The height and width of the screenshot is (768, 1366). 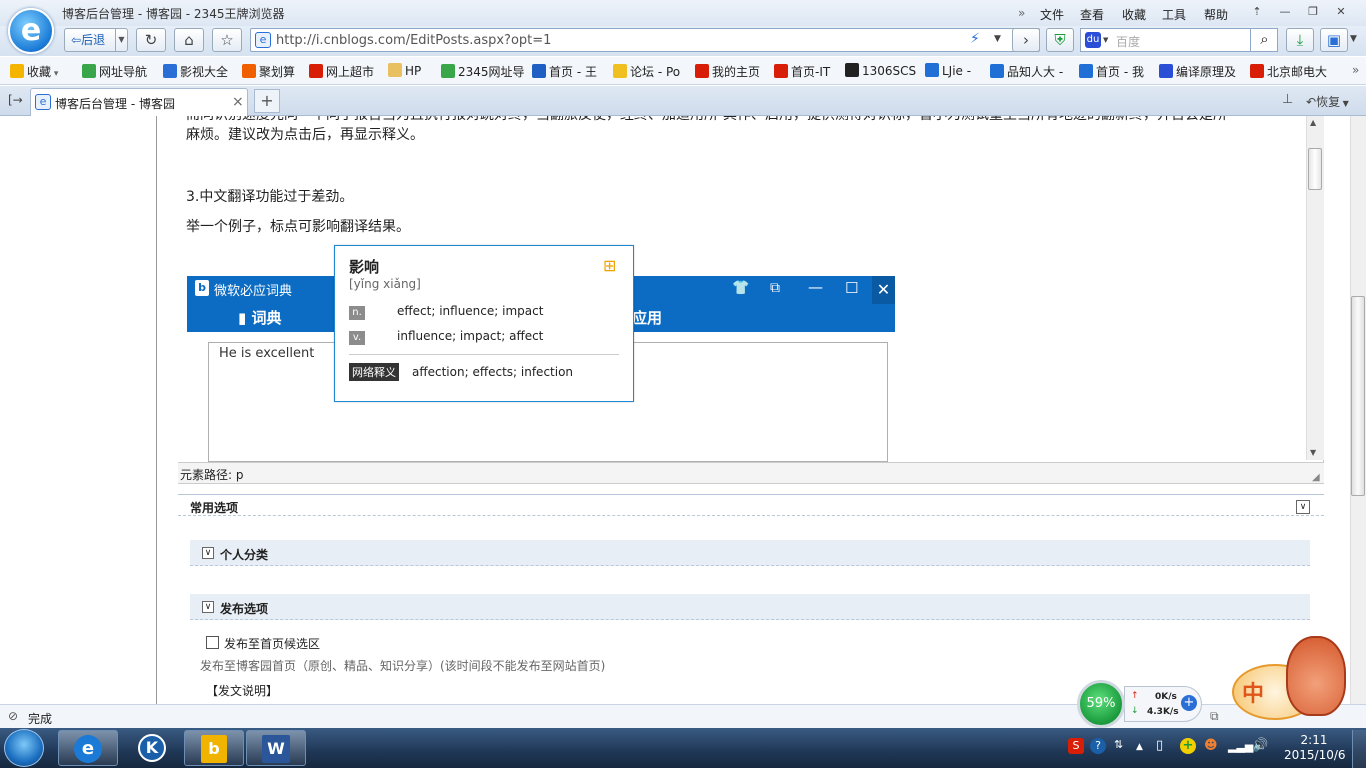 I want to click on search-engine-dropdown-icon: ▼, so click(x=1105, y=40).